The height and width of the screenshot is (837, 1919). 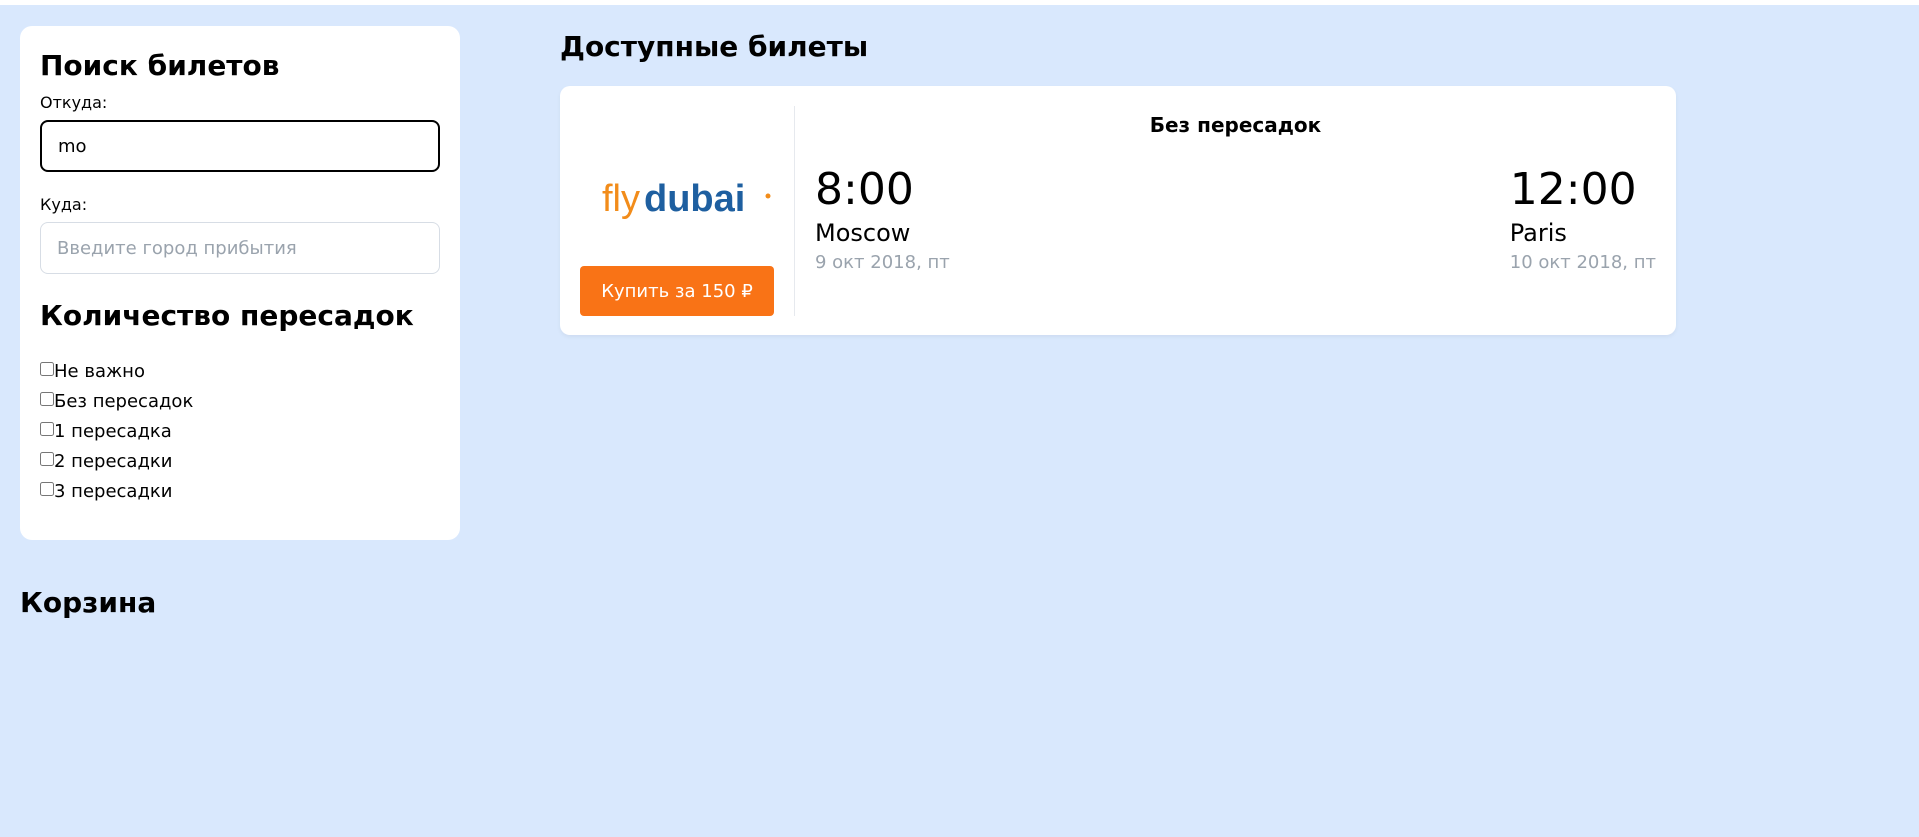 What do you see at coordinates (714, 46) in the screenshot?
I see `tickets-title: Доступные билеты` at bounding box center [714, 46].